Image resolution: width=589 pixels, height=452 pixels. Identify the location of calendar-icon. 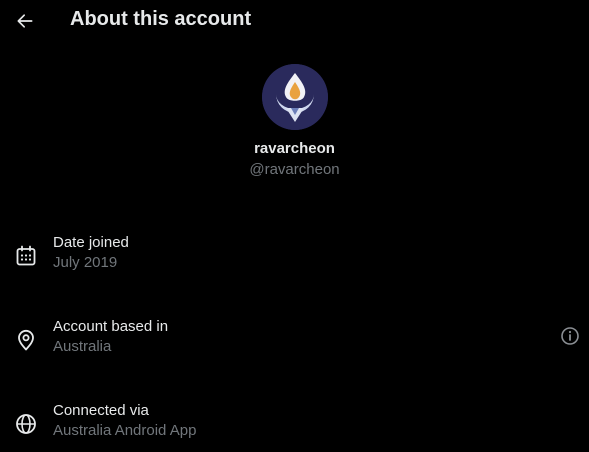
(26, 255).